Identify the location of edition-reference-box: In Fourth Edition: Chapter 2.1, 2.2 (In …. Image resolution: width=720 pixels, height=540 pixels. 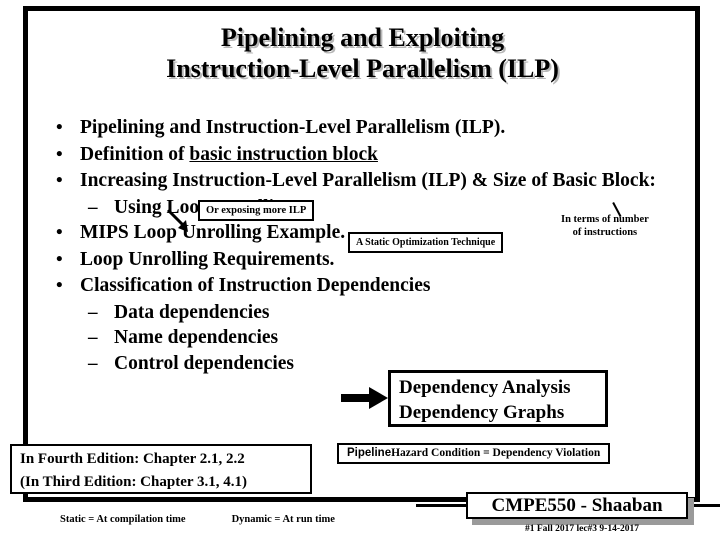
(161, 469).